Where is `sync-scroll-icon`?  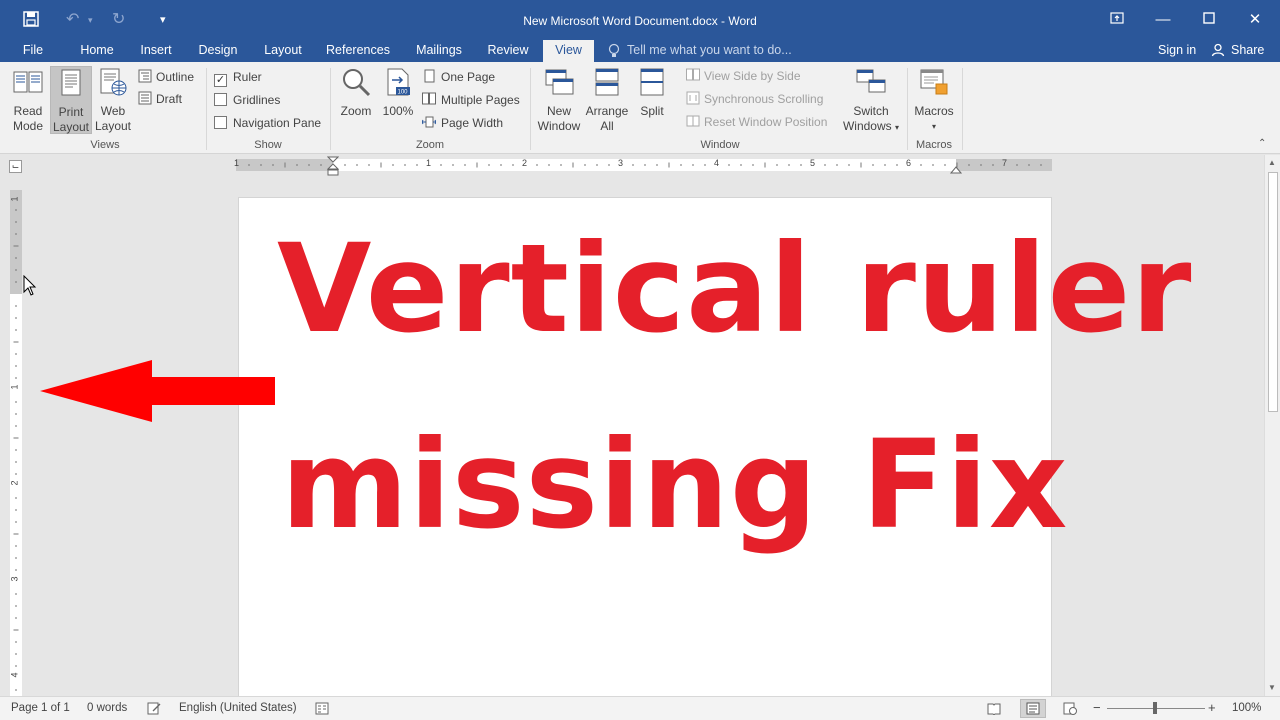
sync-scroll-icon is located at coordinates (693, 98).